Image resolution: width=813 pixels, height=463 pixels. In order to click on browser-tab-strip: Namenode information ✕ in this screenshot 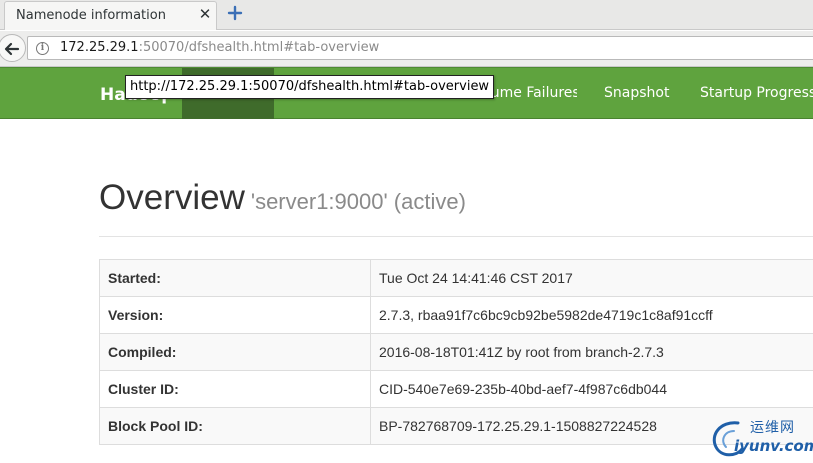, I will do `click(406, 15)`.